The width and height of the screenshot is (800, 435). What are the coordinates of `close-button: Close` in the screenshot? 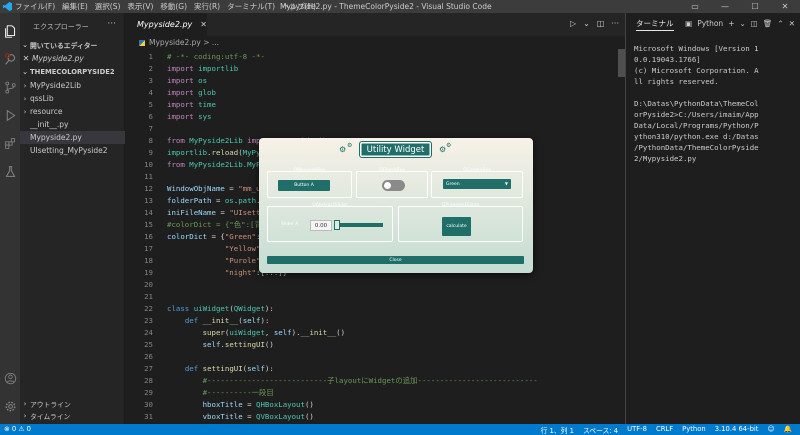 It's located at (395, 260).